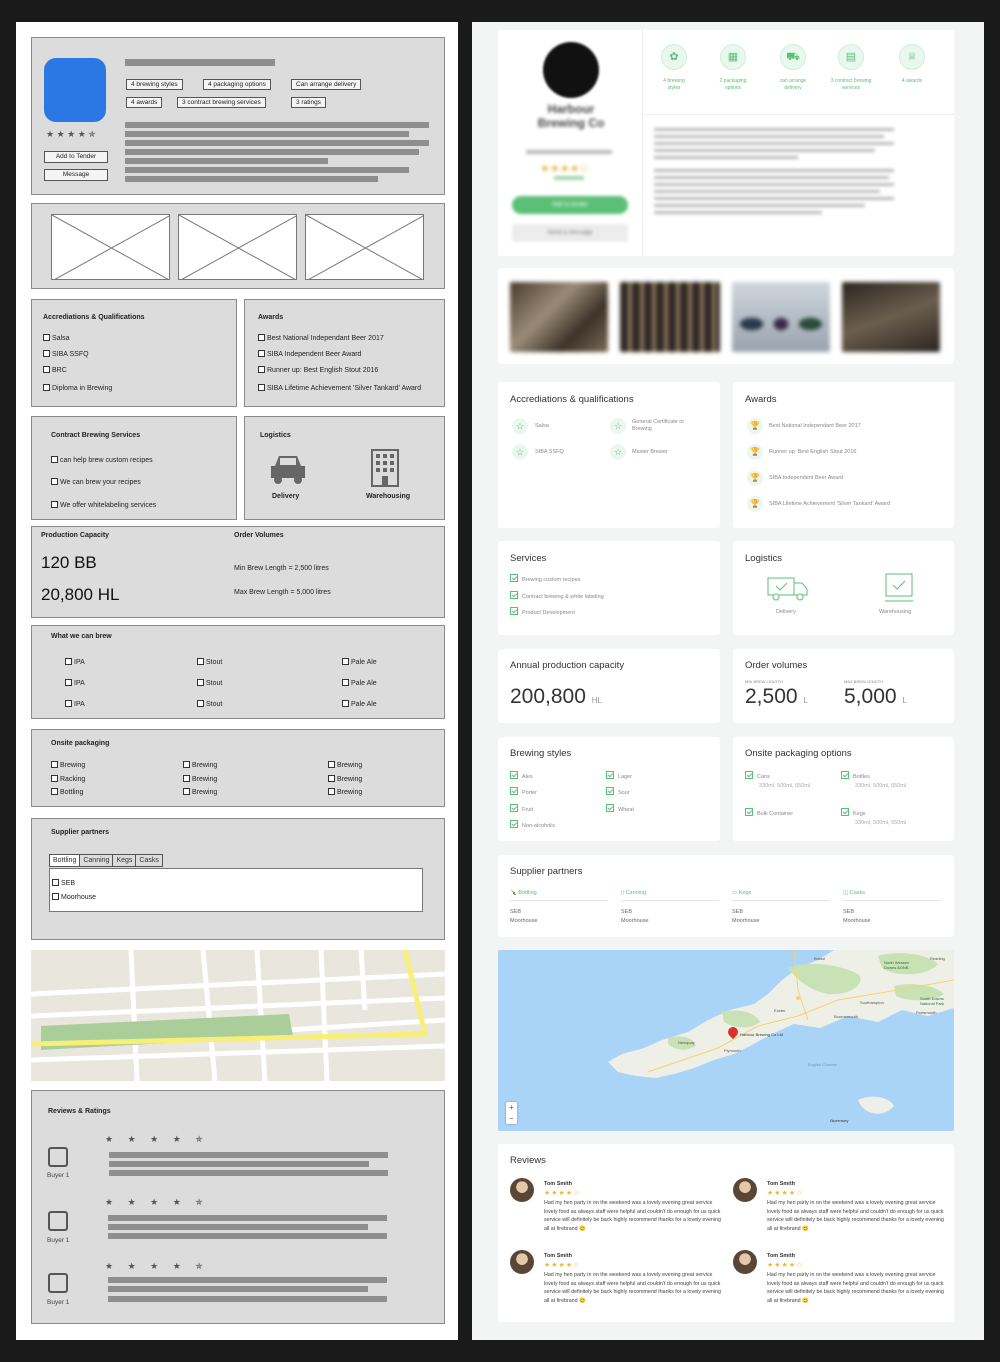 The width and height of the screenshot is (1000, 1362). What do you see at coordinates (511, 1107) in the screenshot?
I see `zoom-in-button: +` at bounding box center [511, 1107].